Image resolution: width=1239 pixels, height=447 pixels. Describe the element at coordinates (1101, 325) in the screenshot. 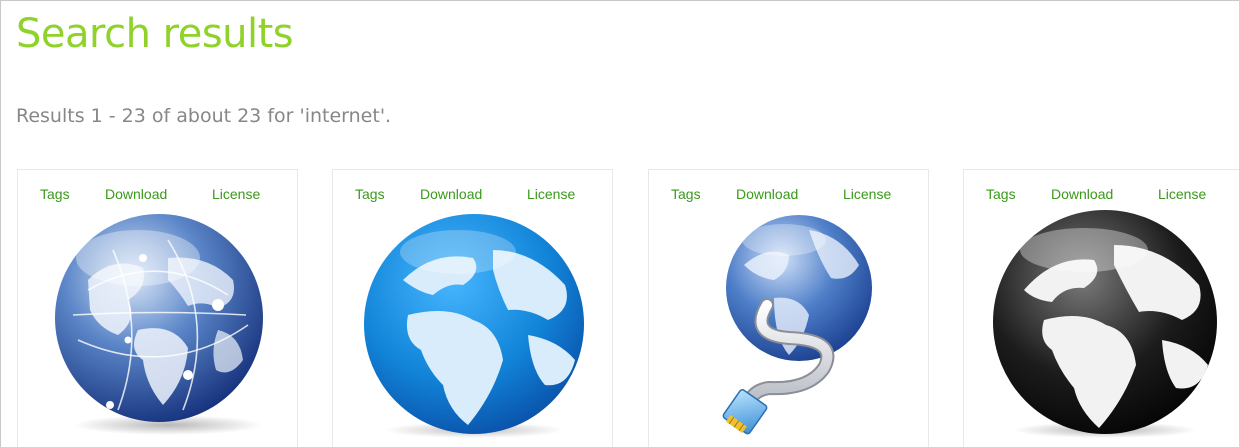

I see `globe-black-icon` at that location.